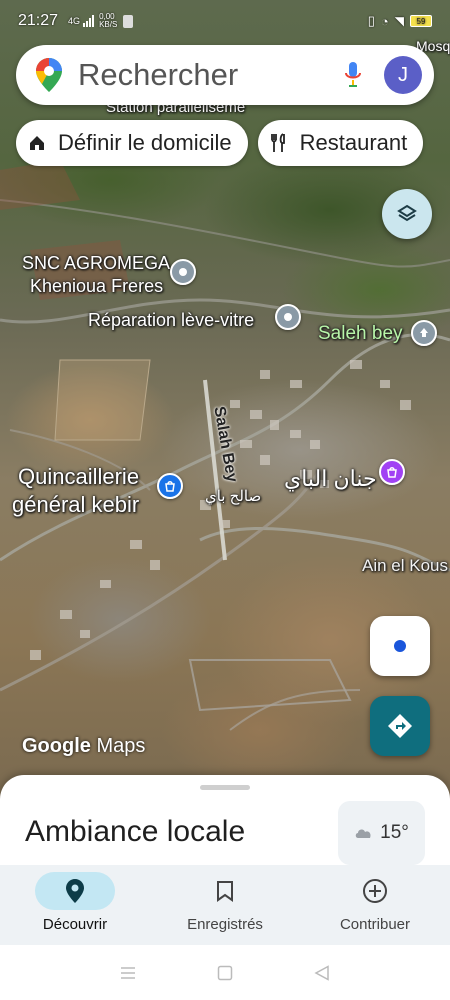  Describe the element at coordinates (399, 21) in the screenshot. I see `wifi-icon: ◥` at that location.